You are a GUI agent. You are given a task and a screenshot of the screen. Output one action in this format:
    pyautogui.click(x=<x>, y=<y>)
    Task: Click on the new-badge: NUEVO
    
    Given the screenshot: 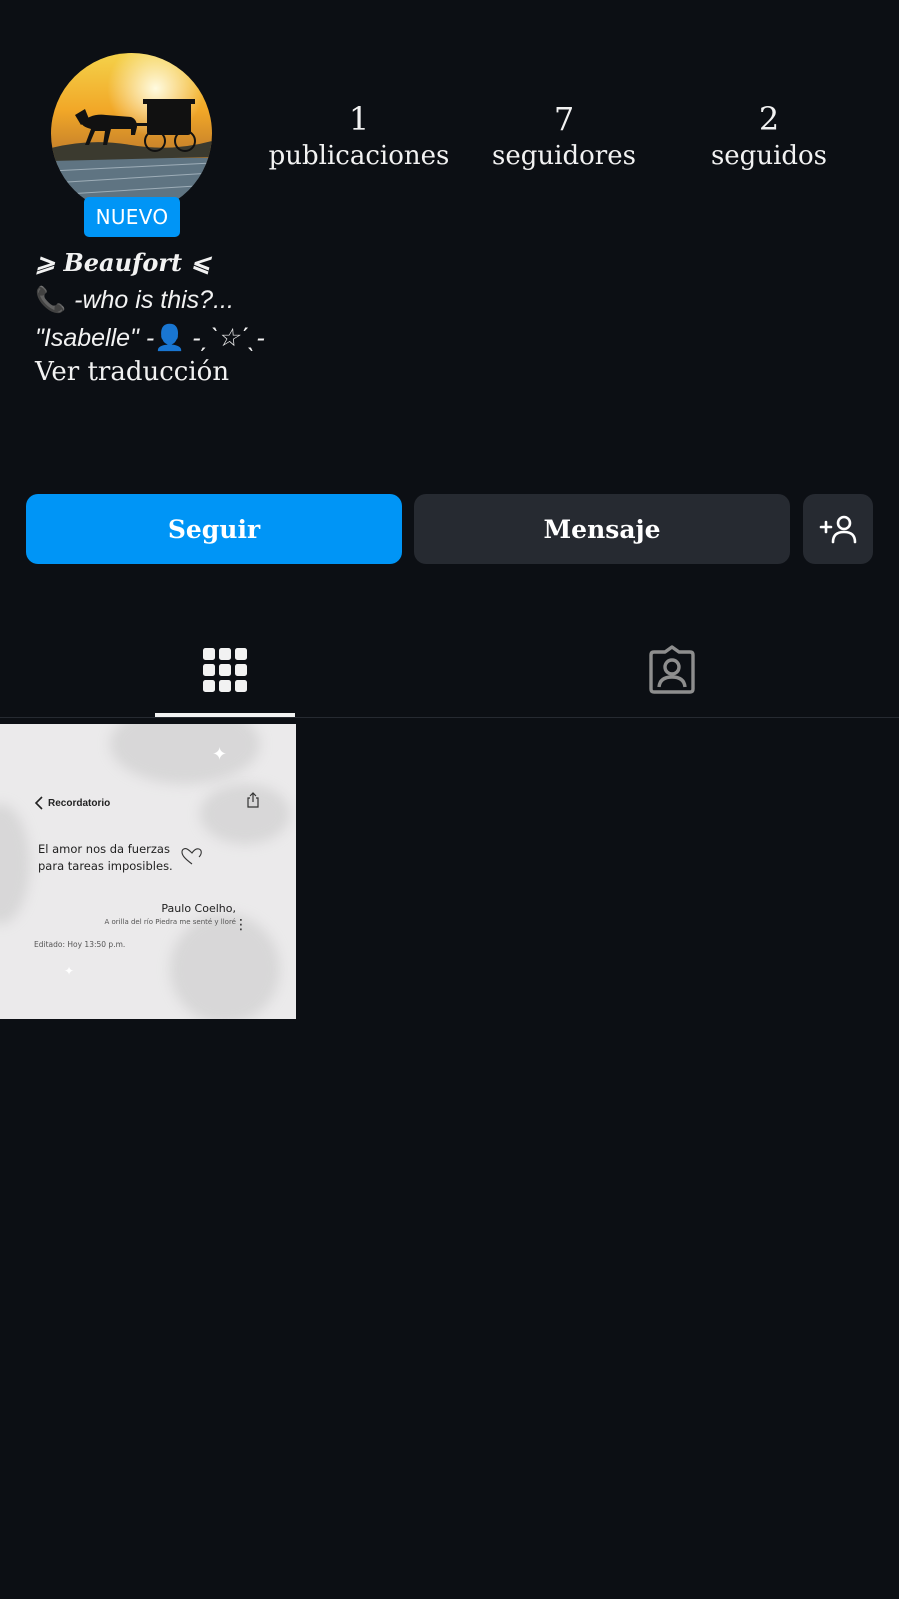 What is the action you would take?
    pyautogui.click(x=132, y=217)
    